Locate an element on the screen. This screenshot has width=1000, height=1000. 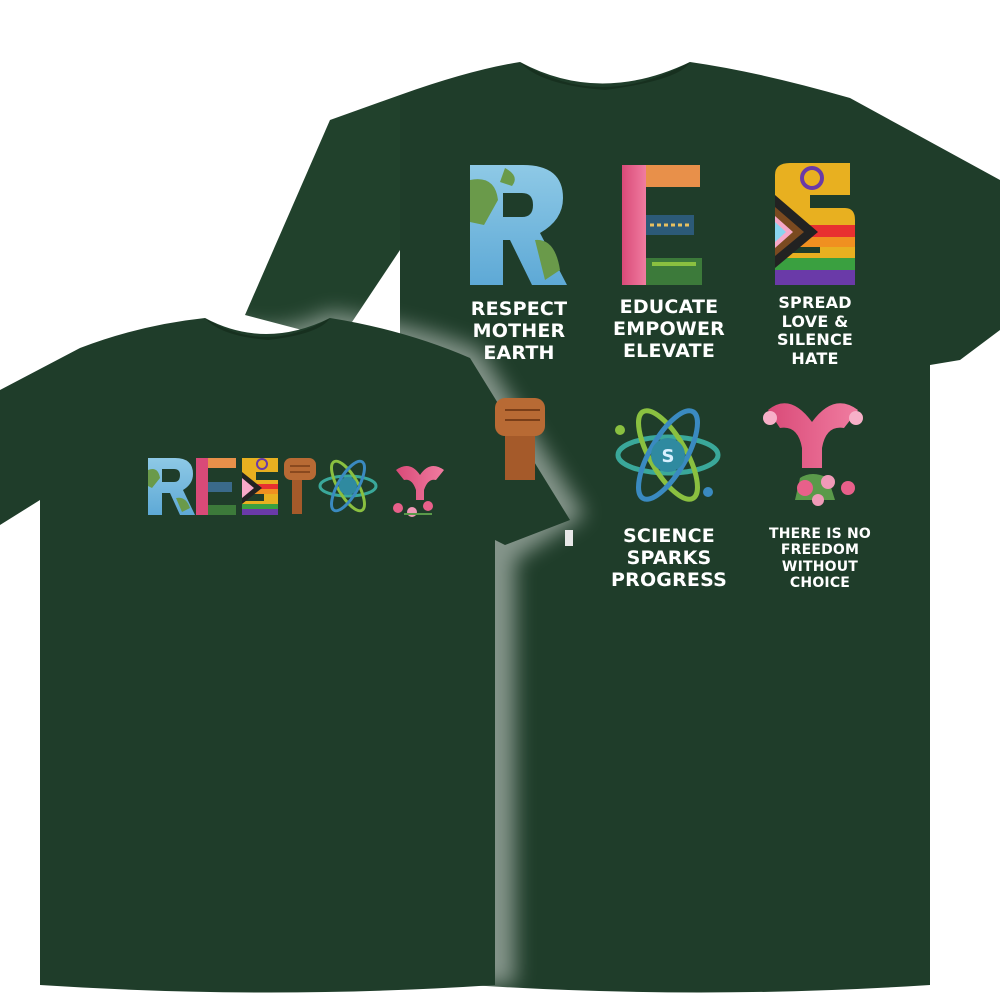
caption-freedom-choice: THERE IS NO FREEDOM WITHOUT CHOICE is located at coordinates (820, 559).